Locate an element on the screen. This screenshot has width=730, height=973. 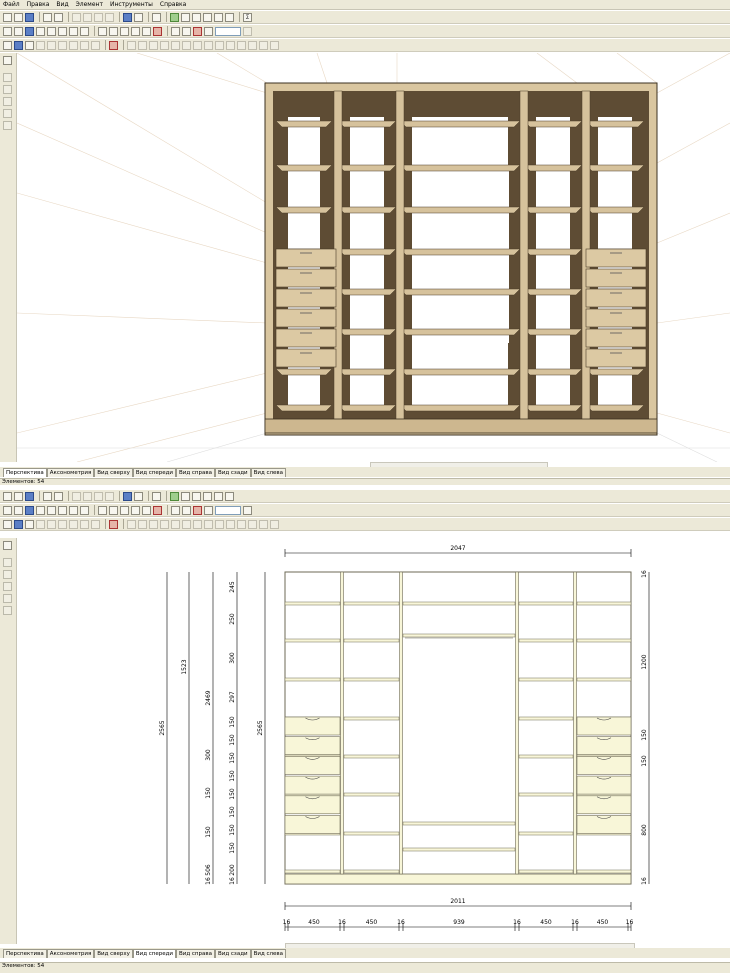
tab-axonometry: Аксонометрия is located at coordinates (70, 472).